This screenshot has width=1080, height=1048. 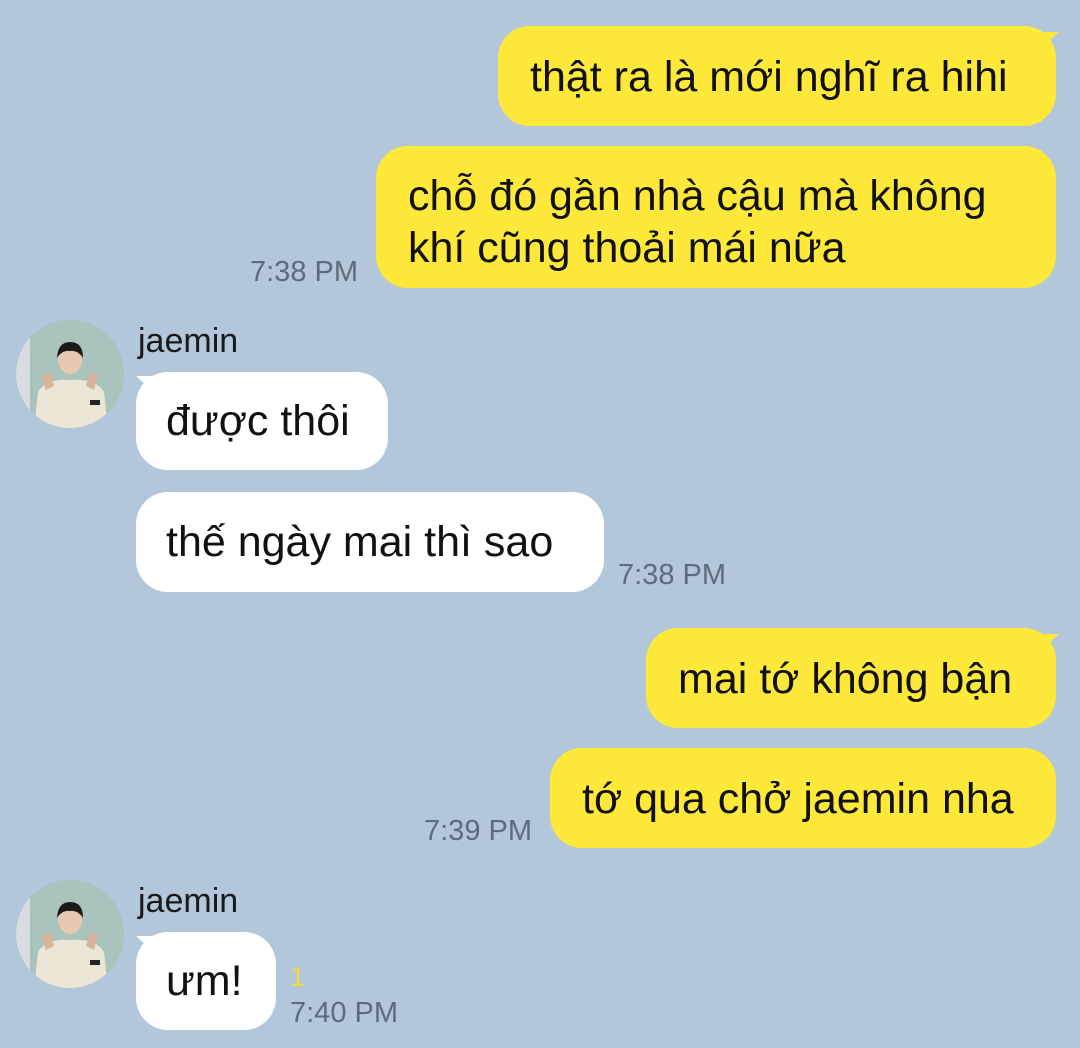 I want to click on message-timestamp: 7:40 PM, so click(x=344, y=1013).